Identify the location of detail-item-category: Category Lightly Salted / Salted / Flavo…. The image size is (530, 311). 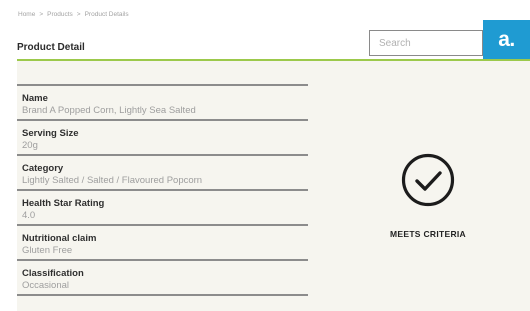
(162, 171).